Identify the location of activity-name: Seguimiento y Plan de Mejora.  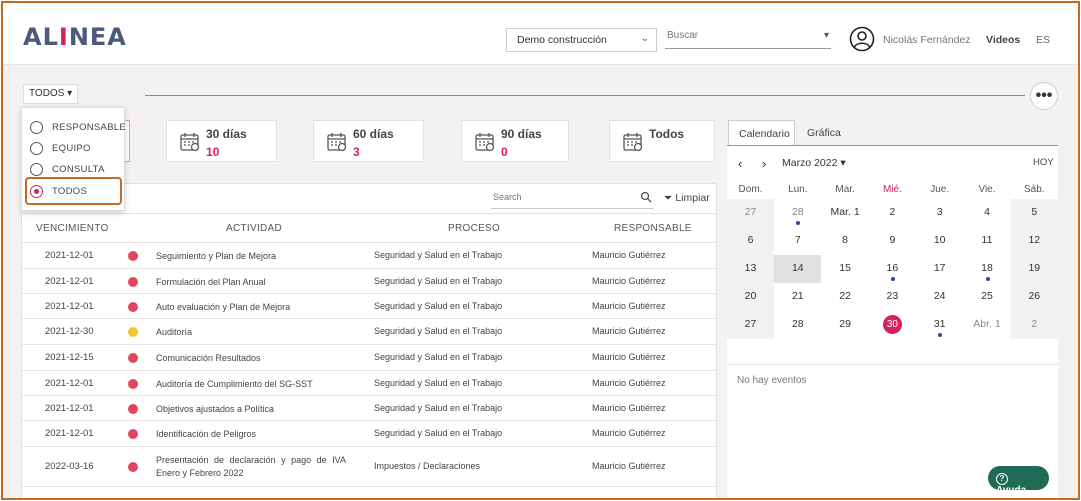
(251, 256).